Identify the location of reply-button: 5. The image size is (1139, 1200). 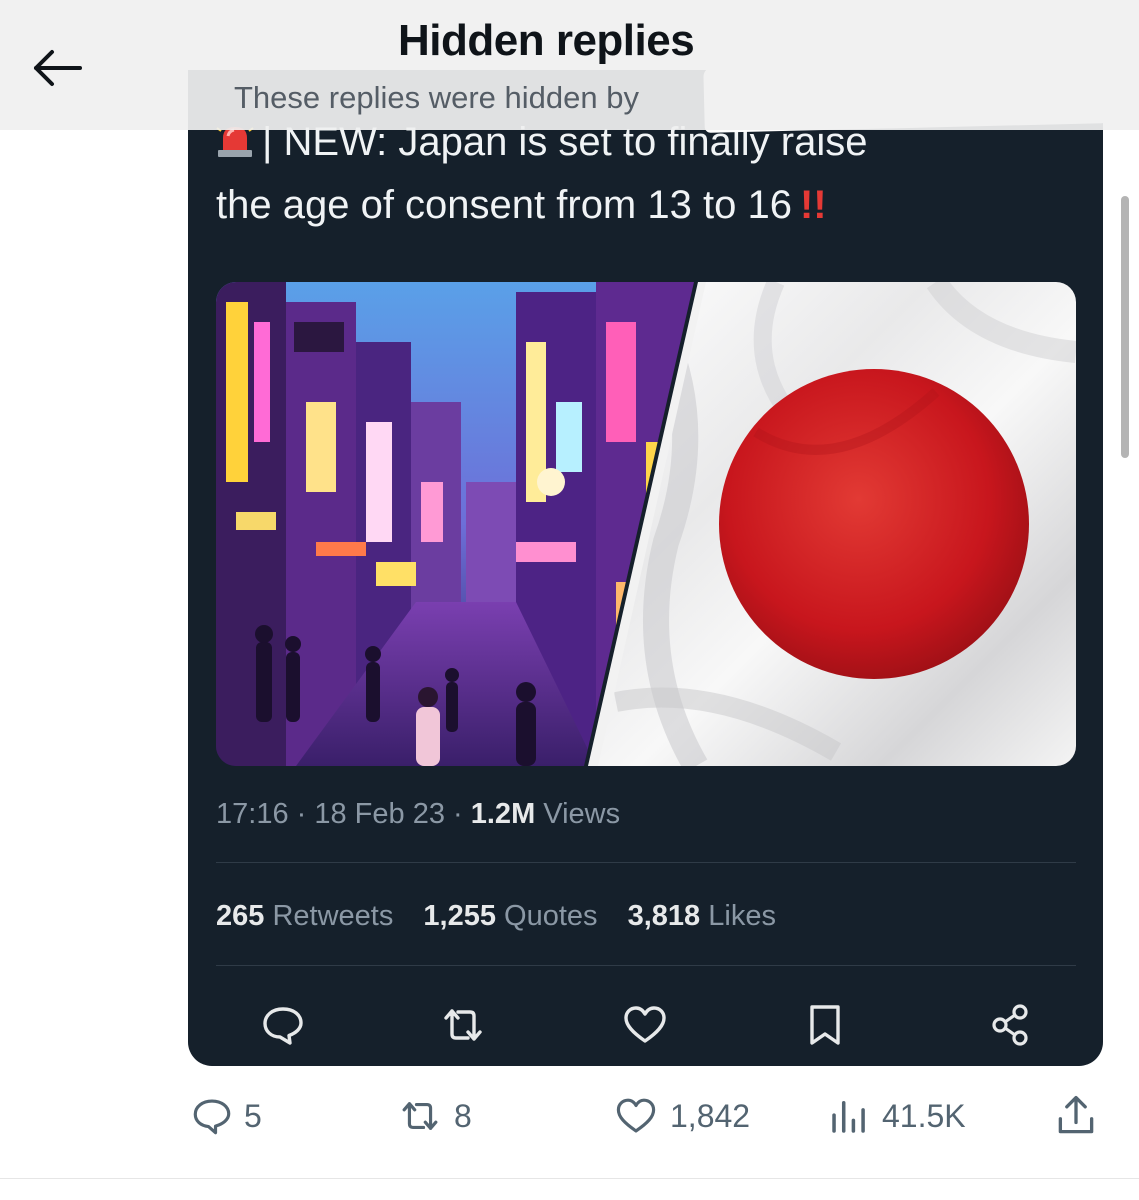
(226, 1116).